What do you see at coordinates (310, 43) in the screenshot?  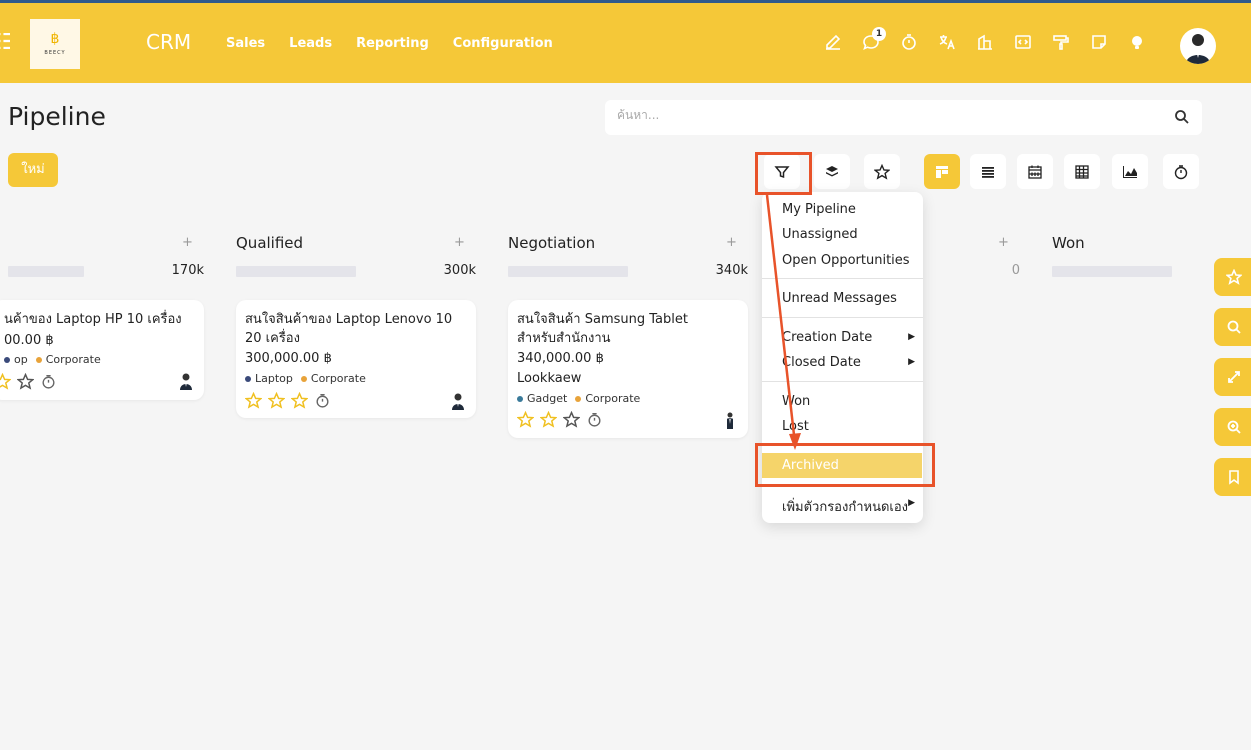 I see `menu-leads: Leads` at bounding box center [310, 43].